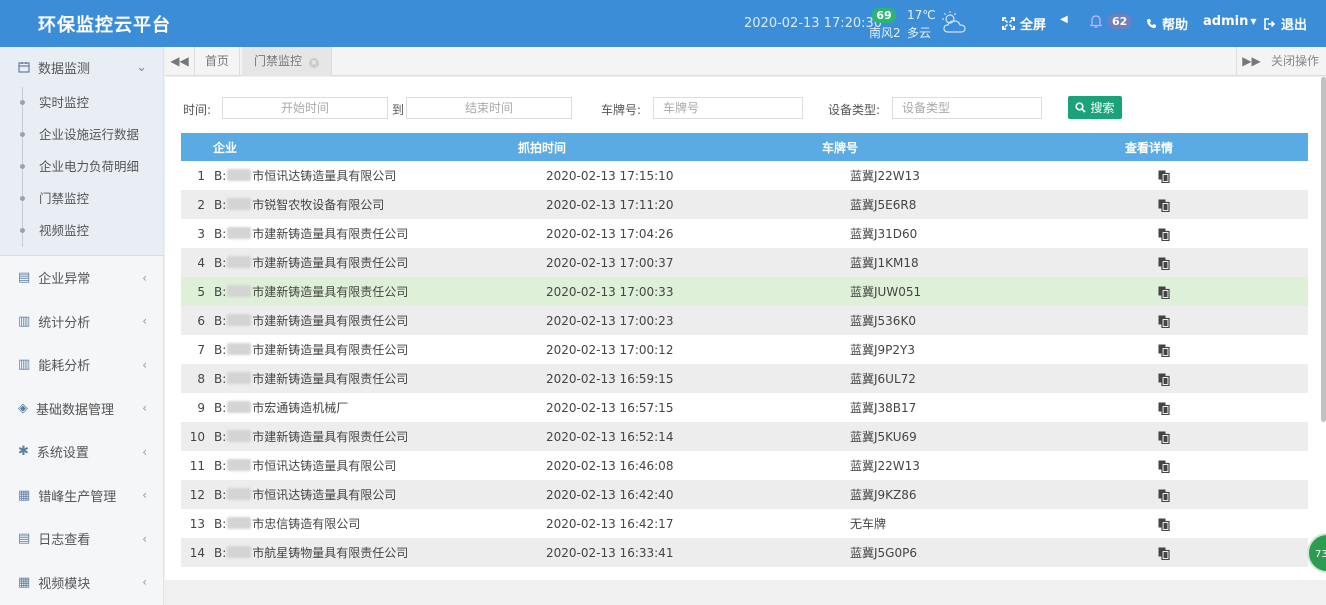 The height and width of the screenshot is (605, 1326). What do you see at coordinates (745, 61) in the screenshot?
I see `tabs-bar: ◀◀ 首页 门禁监控 × ▶▶ 关闭操作` at bounding box center [745, 61].